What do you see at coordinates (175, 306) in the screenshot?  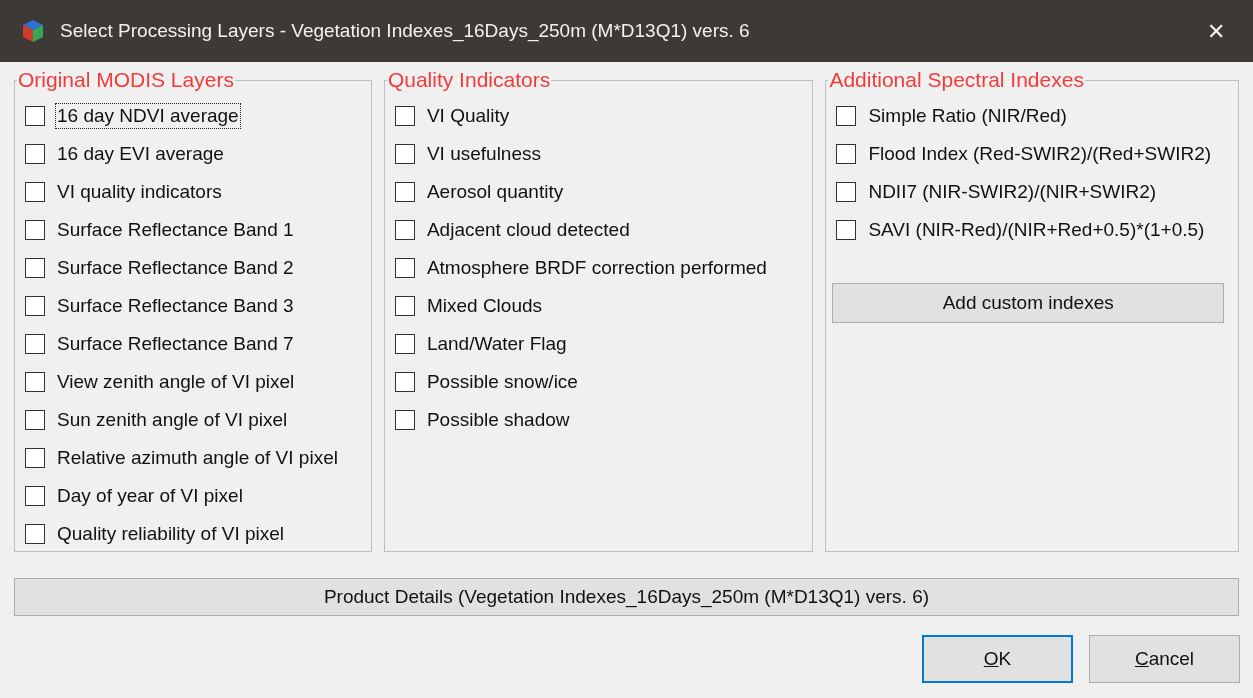 I see `checkbox-label: Surface Reflectance Band 3` at bounding box center [175, 306].